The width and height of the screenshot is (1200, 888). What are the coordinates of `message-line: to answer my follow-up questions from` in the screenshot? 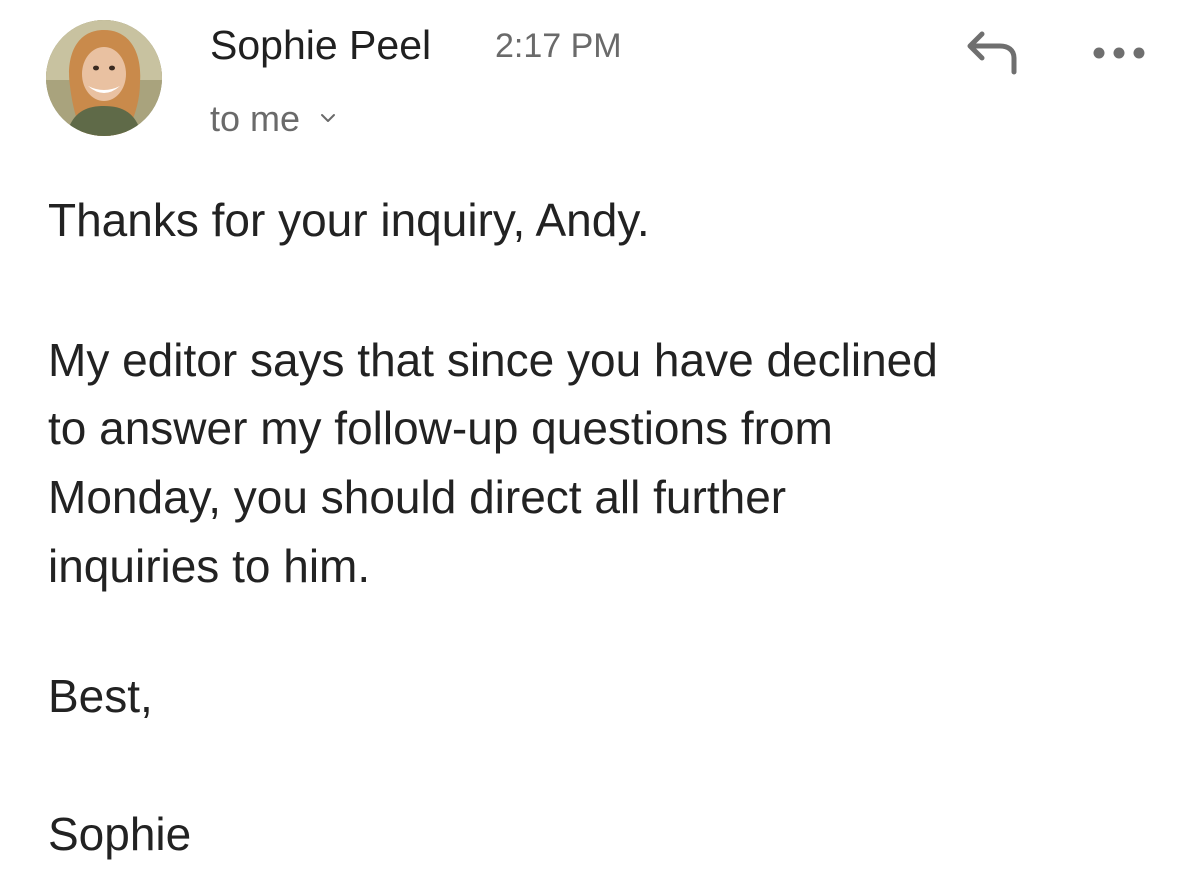 It's located at (440, 428).